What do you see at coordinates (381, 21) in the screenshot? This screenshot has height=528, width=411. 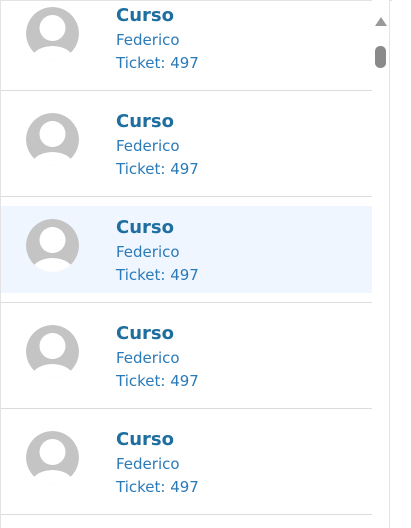 I see `scroll-up-arrow-icon` at bounding box center [381, 21].